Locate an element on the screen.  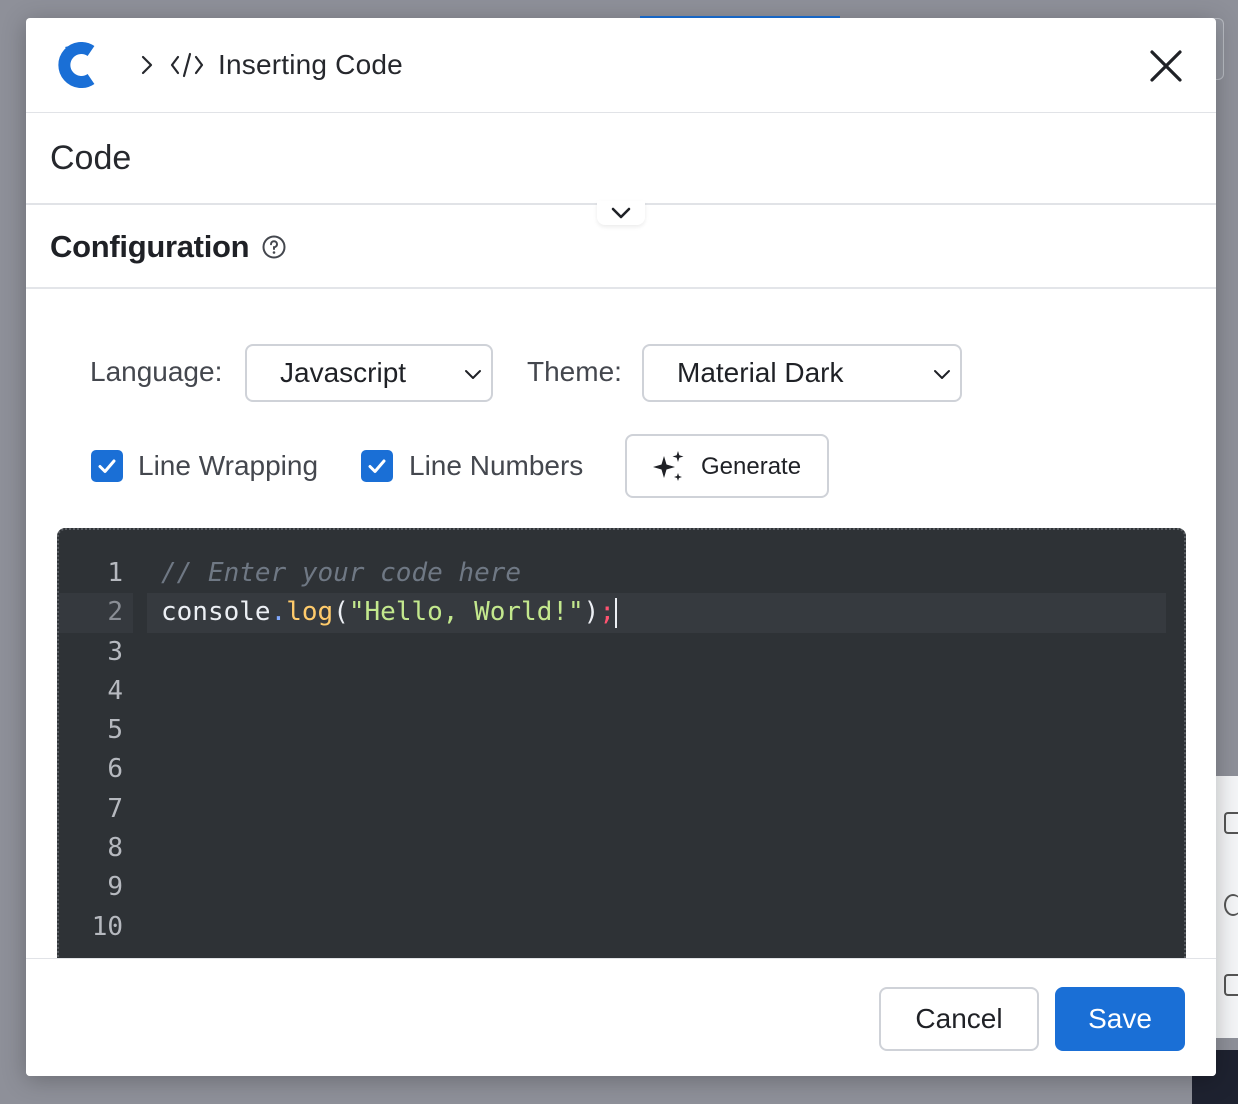
collapse-toggle is located at coordinates (621, 213).